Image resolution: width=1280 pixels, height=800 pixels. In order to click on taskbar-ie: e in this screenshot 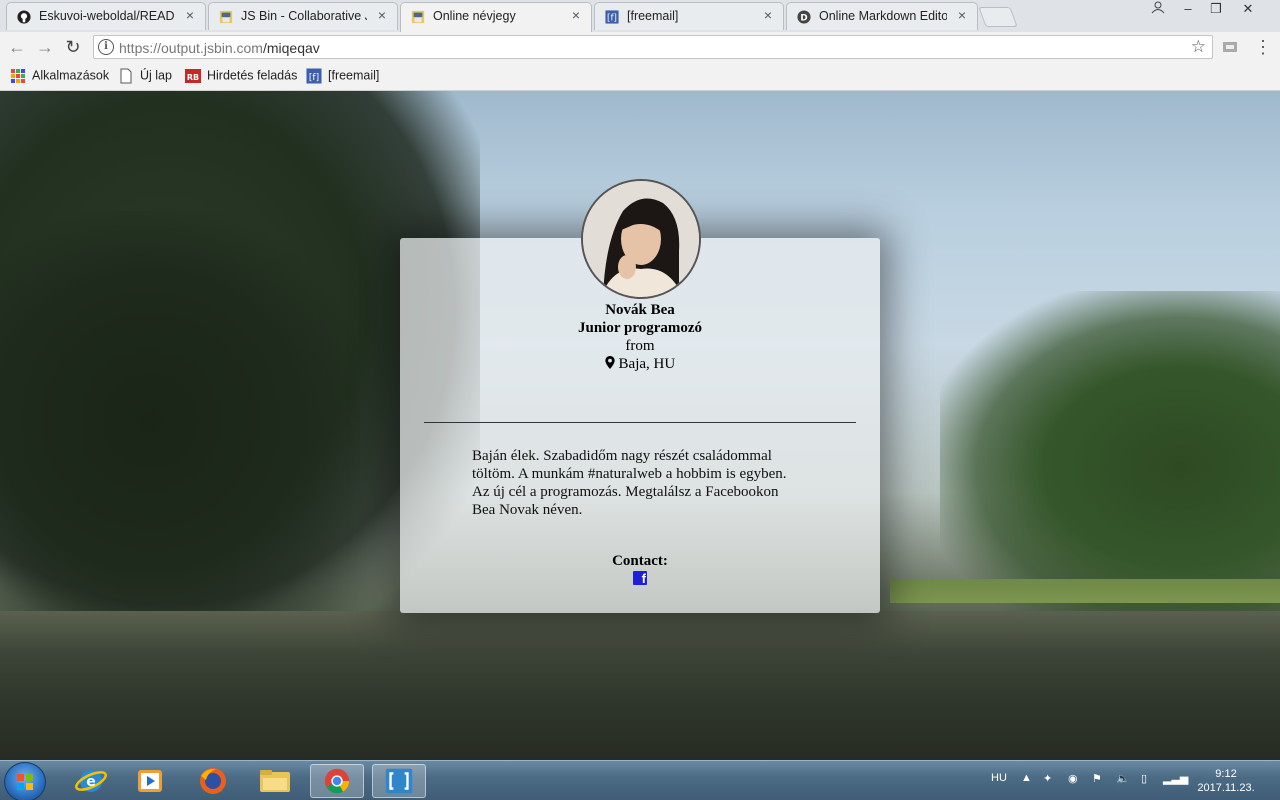, I will do `click(91, 781)`.